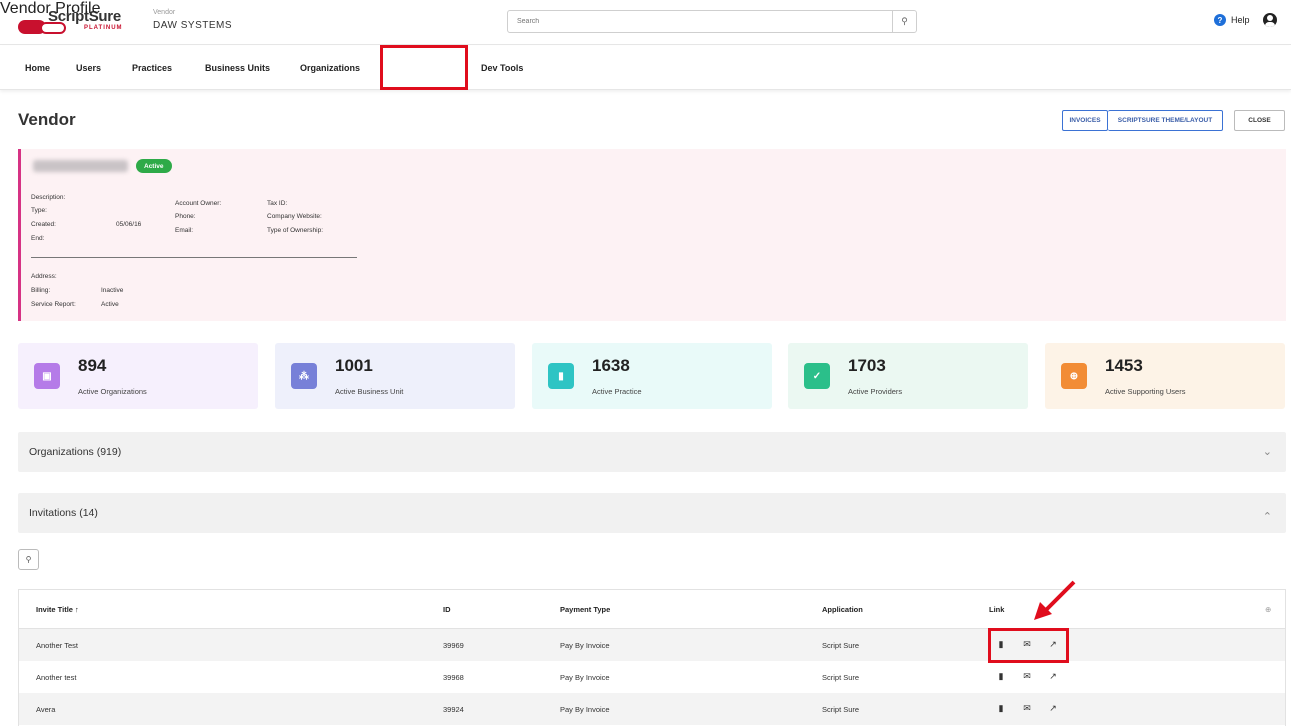 This screenshot has height=726, width=1291. Describe the element at coordinates (875, 391) in the screenshot. I see `stat-label: Active Providers` at that location.